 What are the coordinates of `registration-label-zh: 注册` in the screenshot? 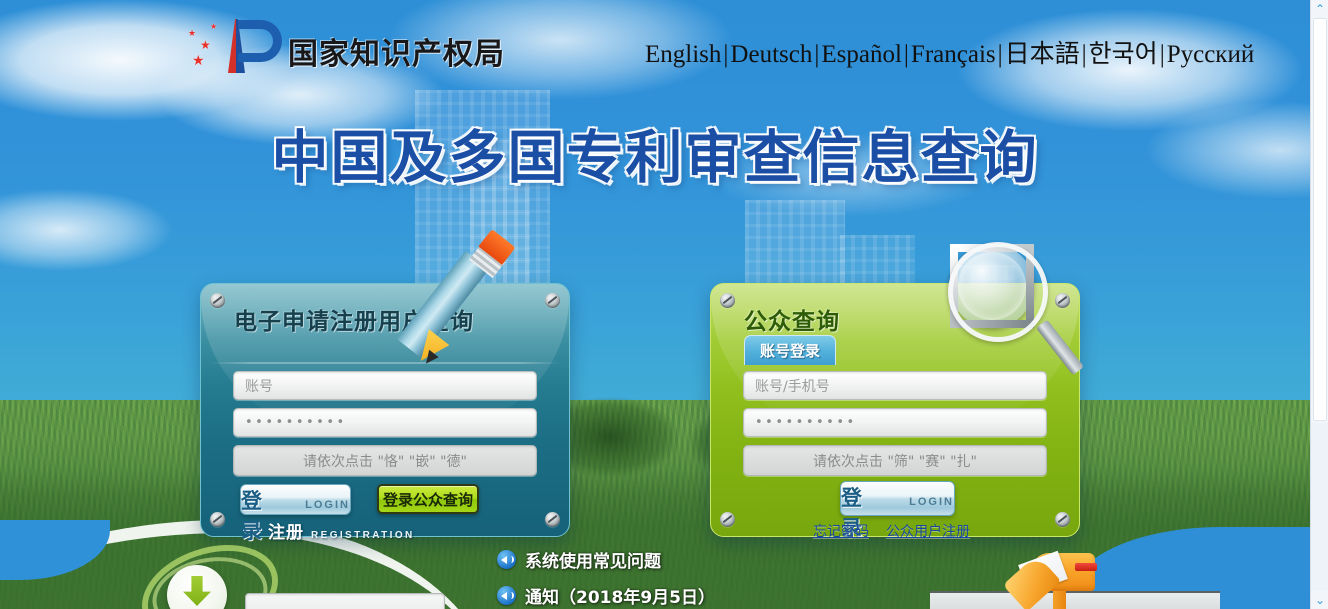 It's located at (286, 533).